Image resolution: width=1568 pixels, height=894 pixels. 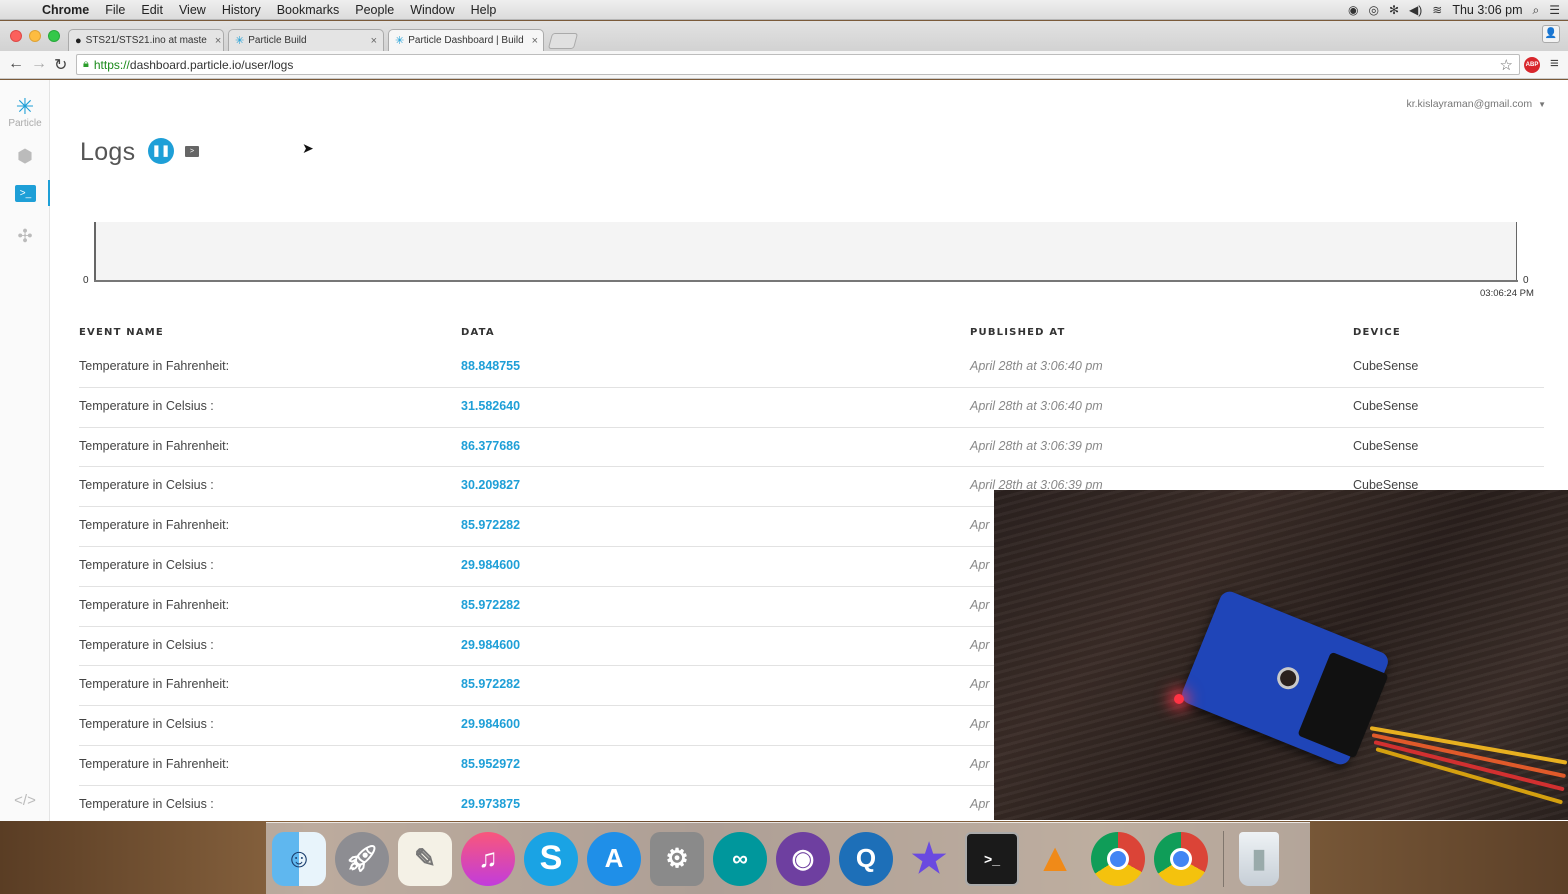 What do you see at coordinates (161, 151) in the screenshot?
I see `pause-stream-button: ❚❚` at bounding box center [161, 151].